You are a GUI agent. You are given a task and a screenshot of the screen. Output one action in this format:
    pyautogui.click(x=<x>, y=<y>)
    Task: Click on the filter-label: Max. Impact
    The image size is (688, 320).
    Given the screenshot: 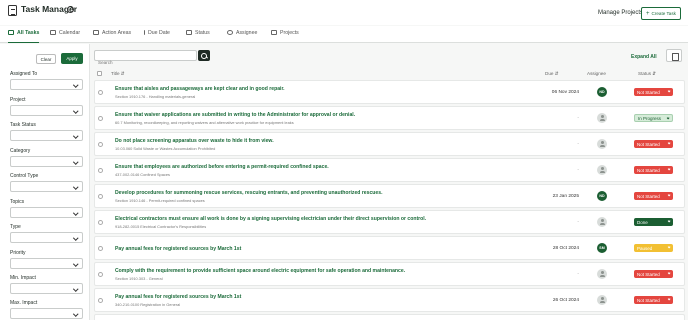 What is the action you would take?
    pyautogui.click(x=24, y=303)
    